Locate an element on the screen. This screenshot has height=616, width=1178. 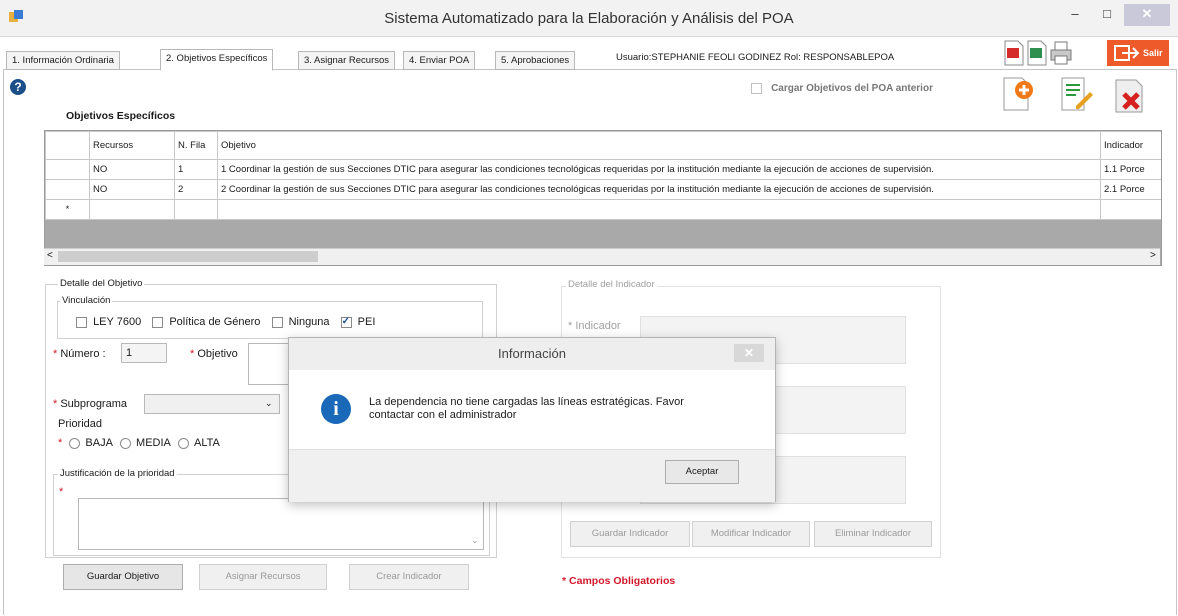
cell-indicador: 2.1 Porce is located at coordinates (1130, 189).